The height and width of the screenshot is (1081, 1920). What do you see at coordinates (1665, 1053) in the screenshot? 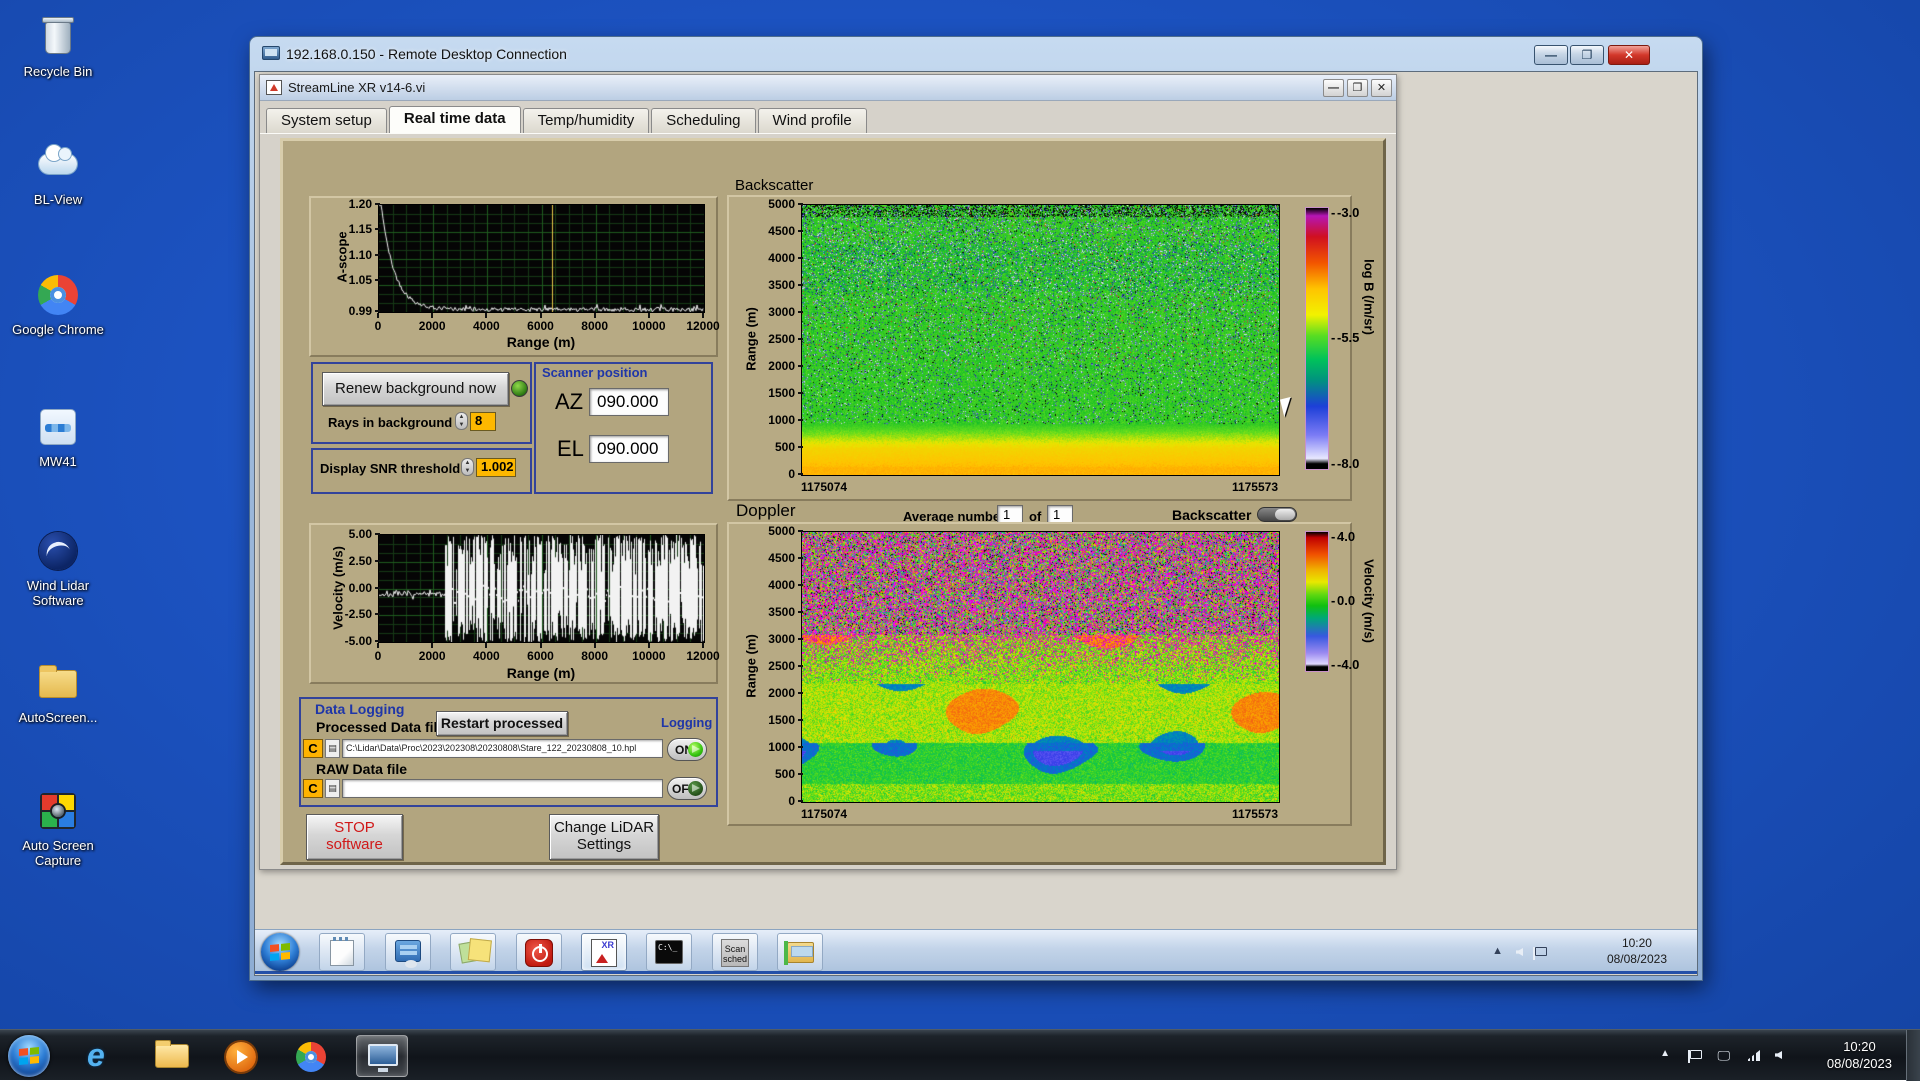
I see `hidden-icons-arrow: ▲` at bounding box center [1665, 1053].